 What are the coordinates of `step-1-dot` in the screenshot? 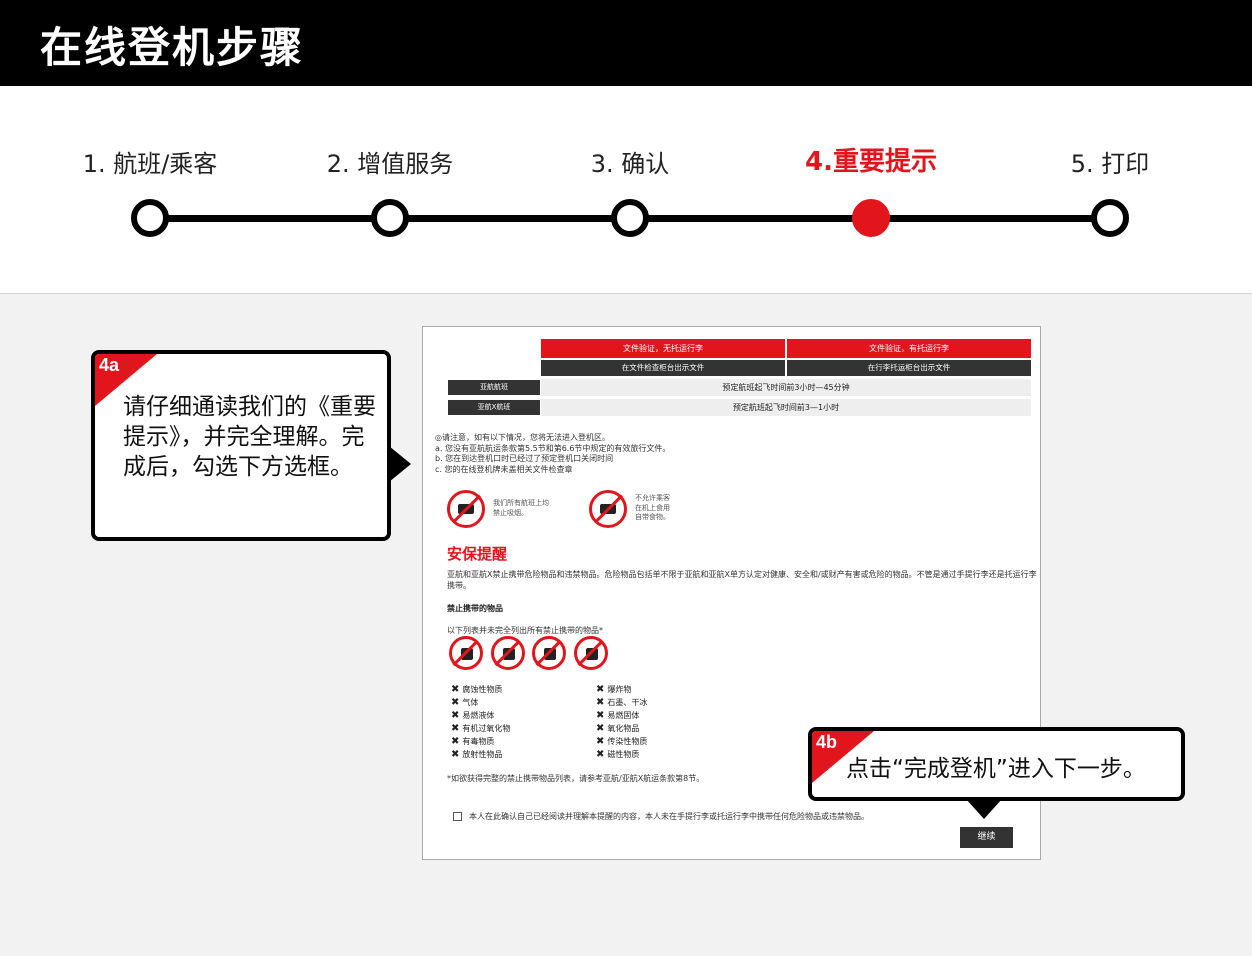 It's located at (150, 218).